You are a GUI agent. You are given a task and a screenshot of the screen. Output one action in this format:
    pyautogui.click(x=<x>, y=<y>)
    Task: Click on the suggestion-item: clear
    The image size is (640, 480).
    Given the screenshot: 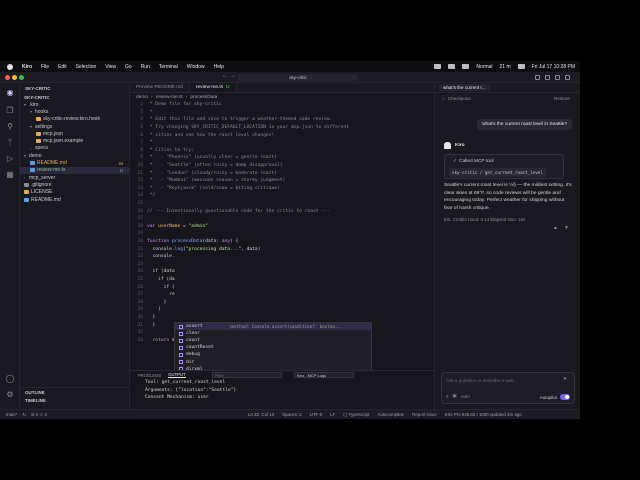 What is the action you would take?
    pyautogui.click(x=273, y=333)
    